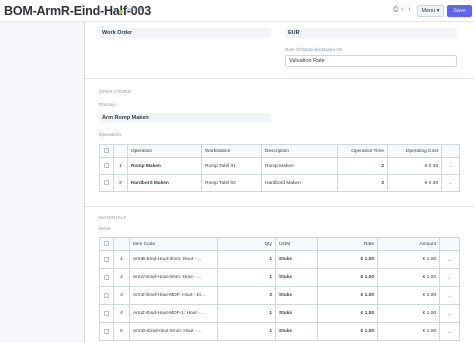  Describe the element at coordinates (408, 244) in the screenshot. I see `column-header-amount: Amount` at that location.